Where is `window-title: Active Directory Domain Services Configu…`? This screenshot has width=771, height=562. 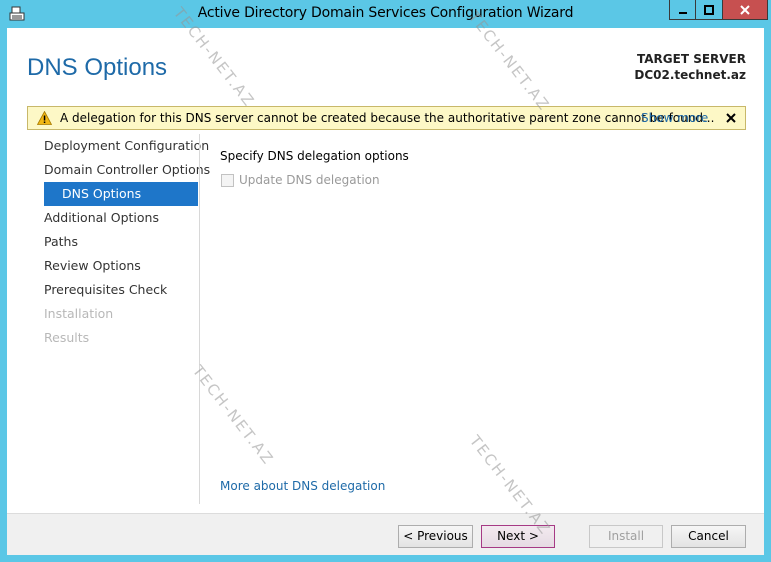 window-title: Active Directory Domain Services Configu… is located at coordinates (385, 13).